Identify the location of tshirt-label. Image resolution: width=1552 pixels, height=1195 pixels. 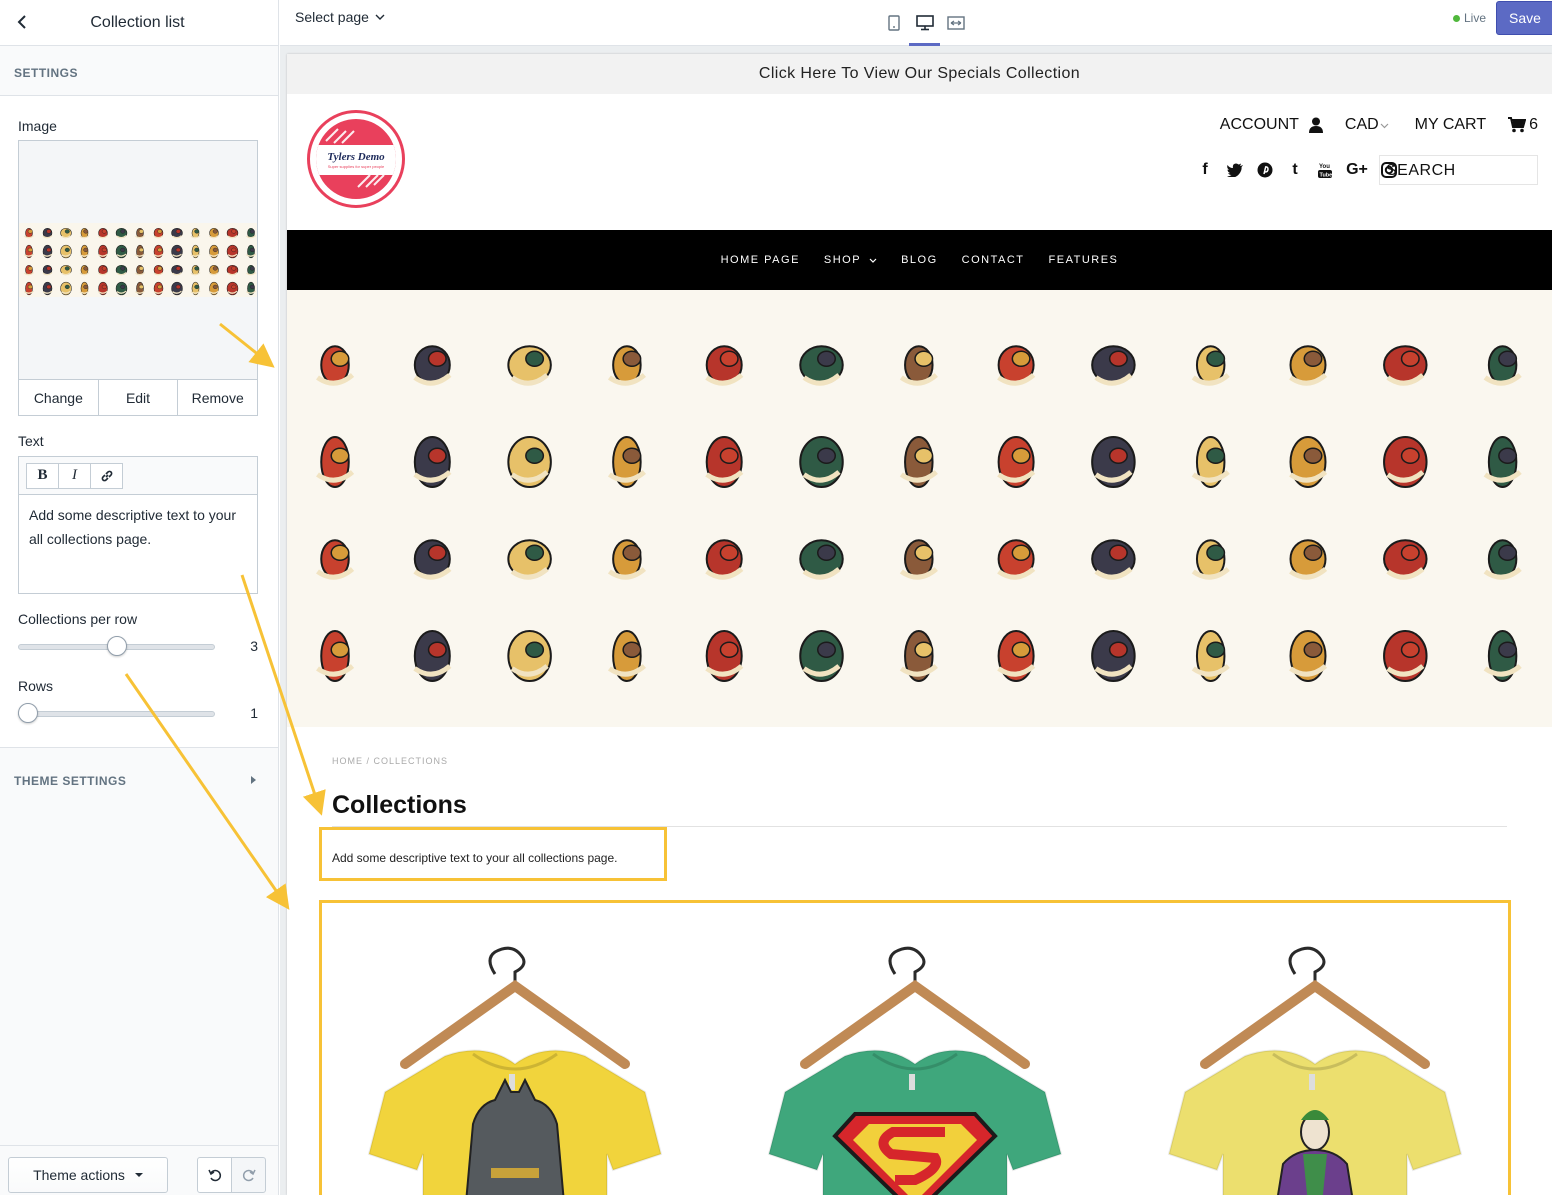
(912, 1082).